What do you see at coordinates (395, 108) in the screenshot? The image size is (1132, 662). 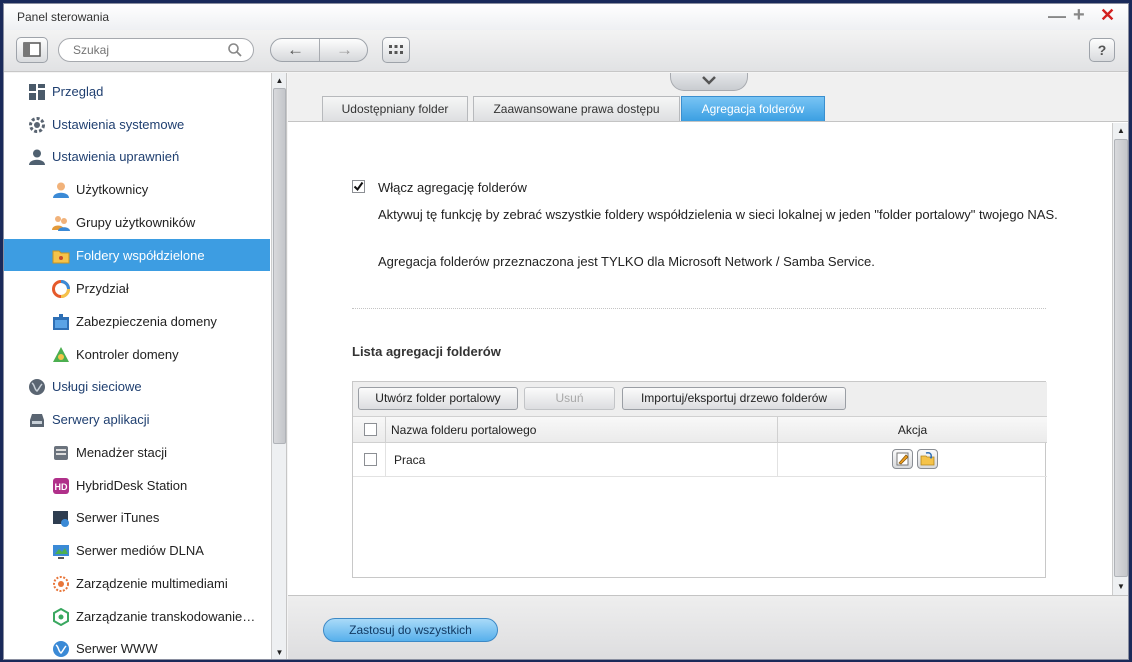 I see `tab-shared-folder: Udostępniany folder` at bounding box center [395, 108].